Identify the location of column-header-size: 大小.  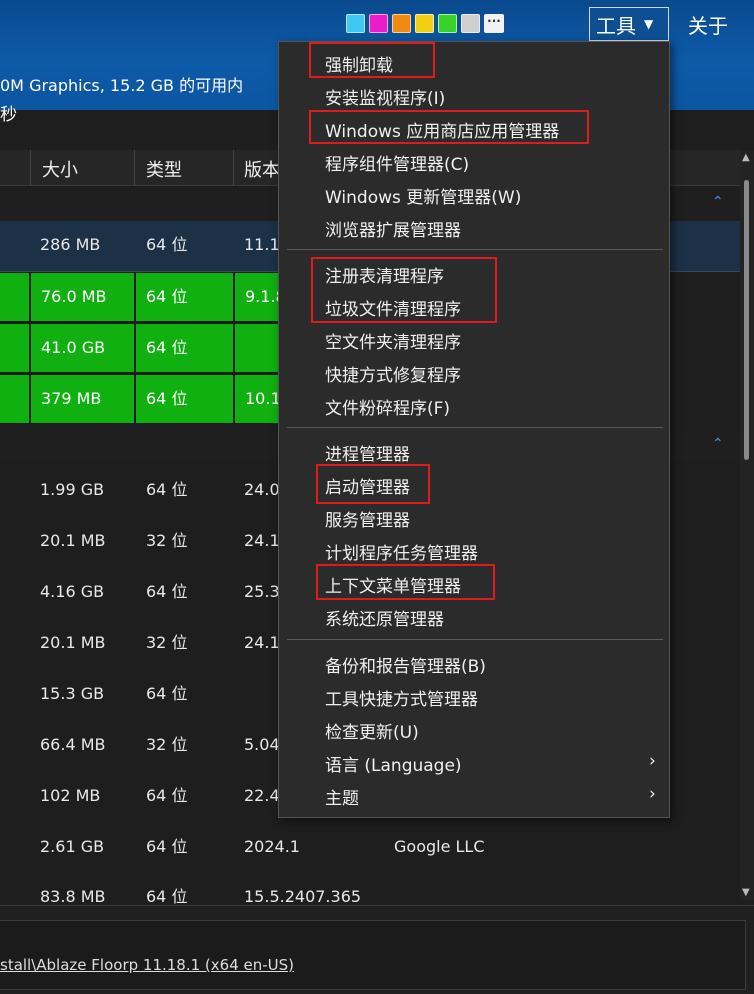
(60, 169).